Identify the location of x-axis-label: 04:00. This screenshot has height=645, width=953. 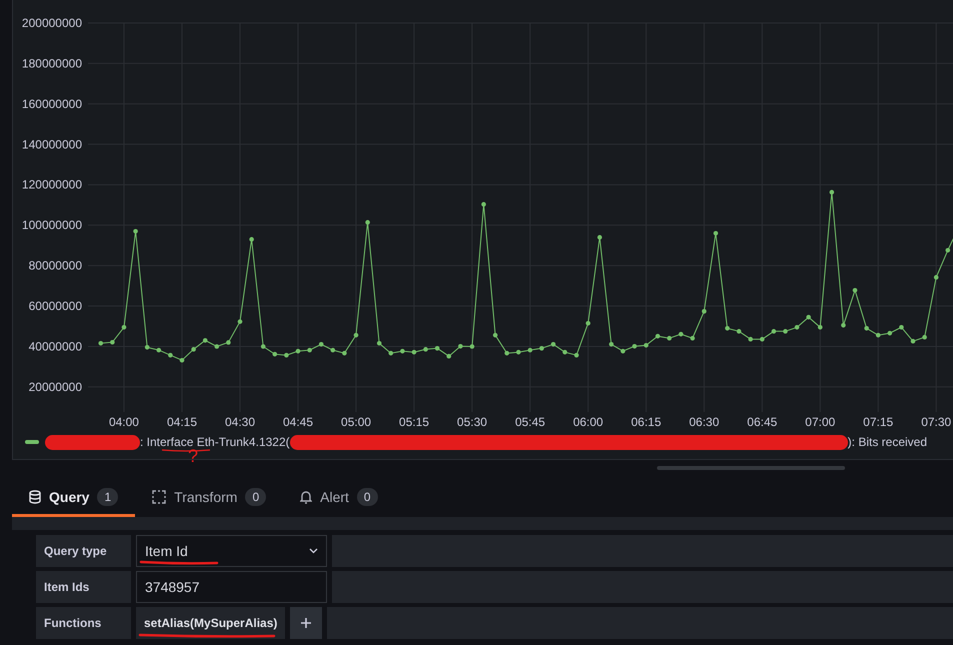
(123, 422).